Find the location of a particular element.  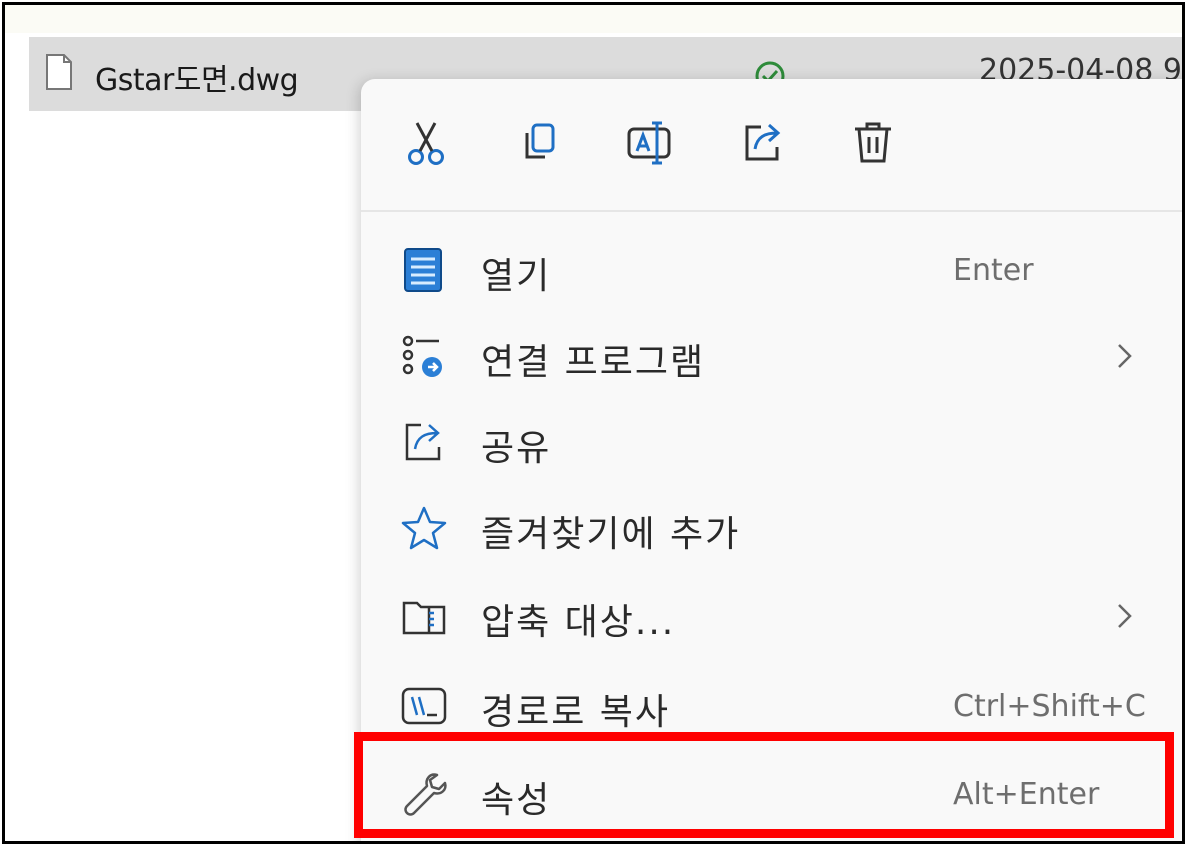

rename-button is located at coordinates (651, 143).